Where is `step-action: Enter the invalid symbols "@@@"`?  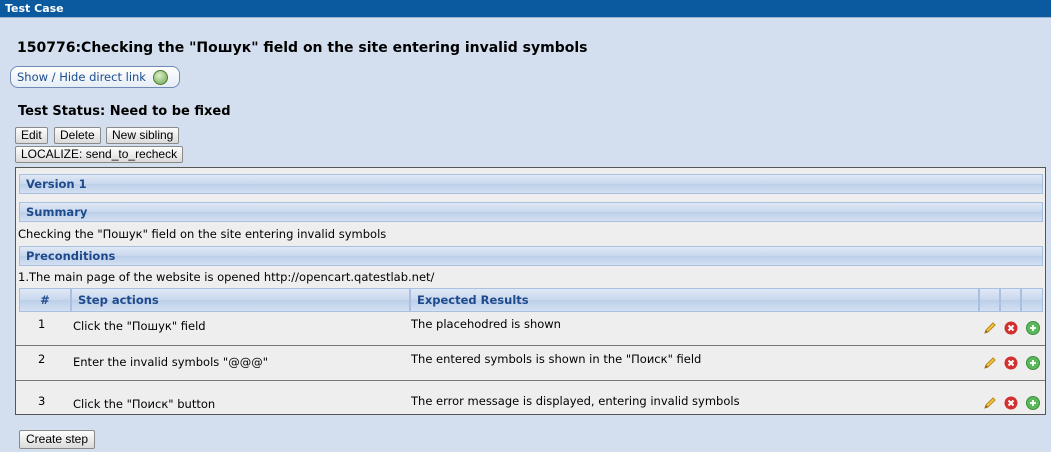
step-action: Enter the invalid symbols "@@@" is located at coordinates (170, 362).